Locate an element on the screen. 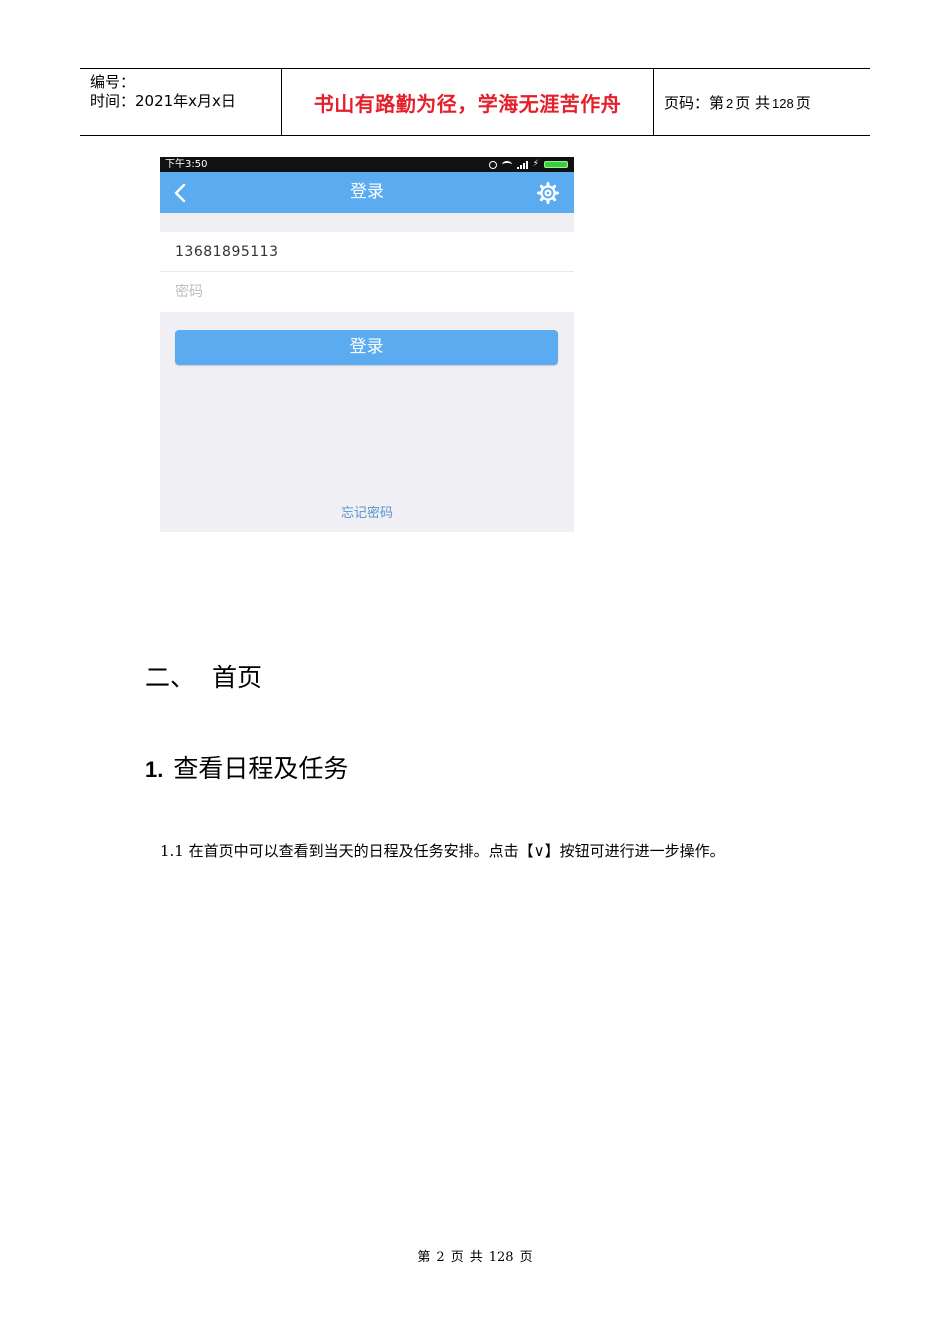  nav-bar: 登录 is located at coordinates (367, 192).